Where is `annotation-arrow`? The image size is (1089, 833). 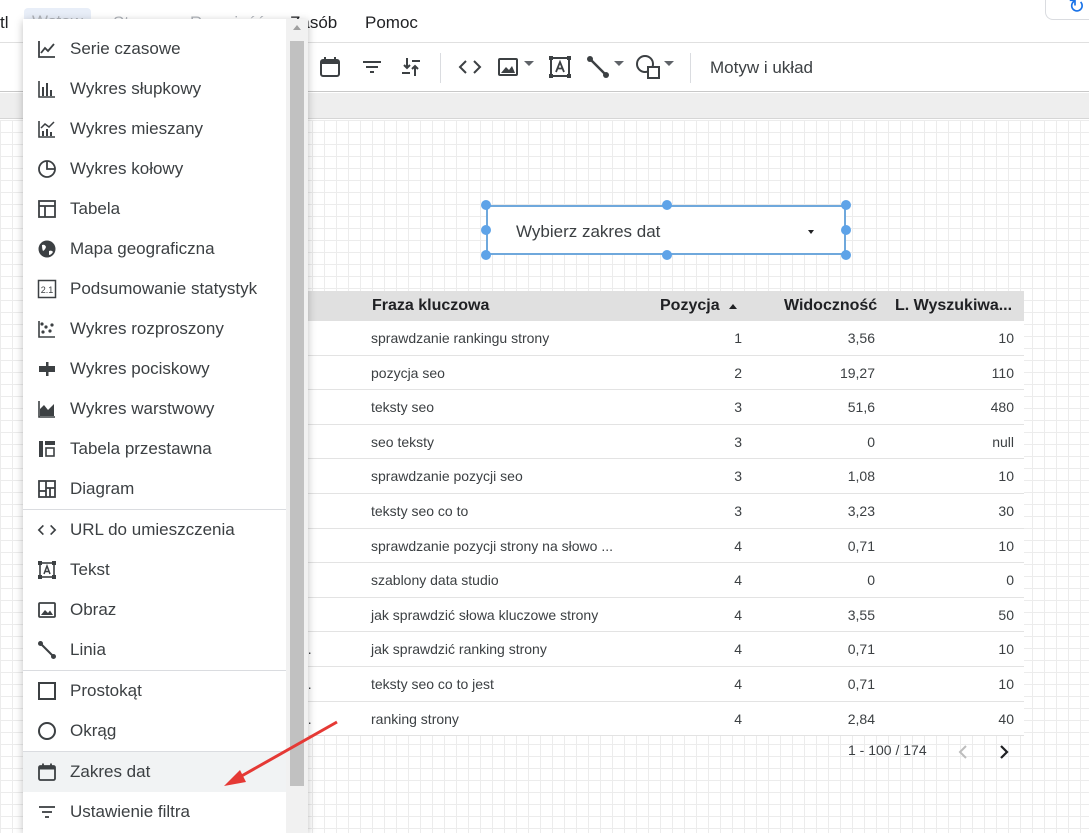 annotation-arrow is located at coordinates (281, 753).